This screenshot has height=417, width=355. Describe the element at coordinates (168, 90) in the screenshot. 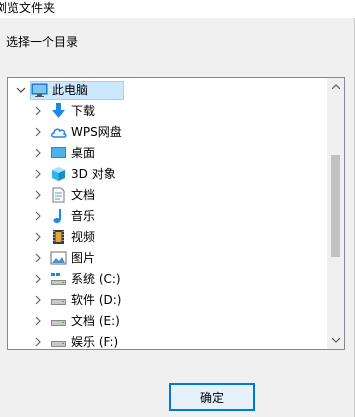

I see `tree-node-this-pc: 此电脑` at that location.